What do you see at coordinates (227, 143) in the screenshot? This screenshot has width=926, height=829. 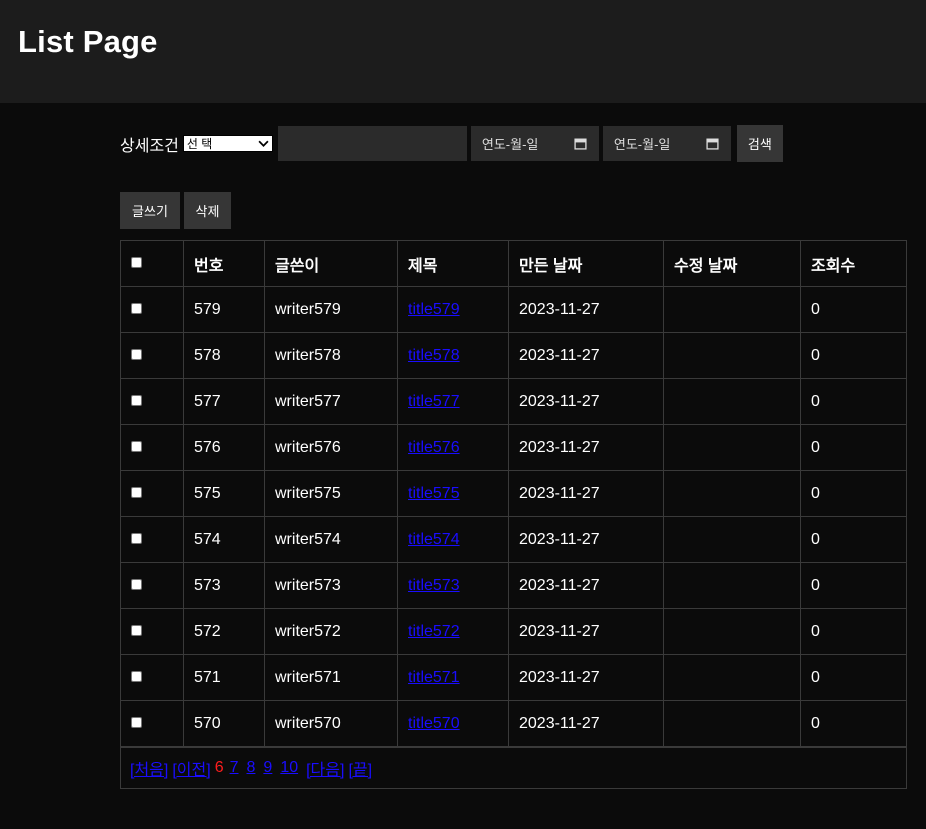 I see `search-condition-select: 선 택` at bounding box center [227, 143].